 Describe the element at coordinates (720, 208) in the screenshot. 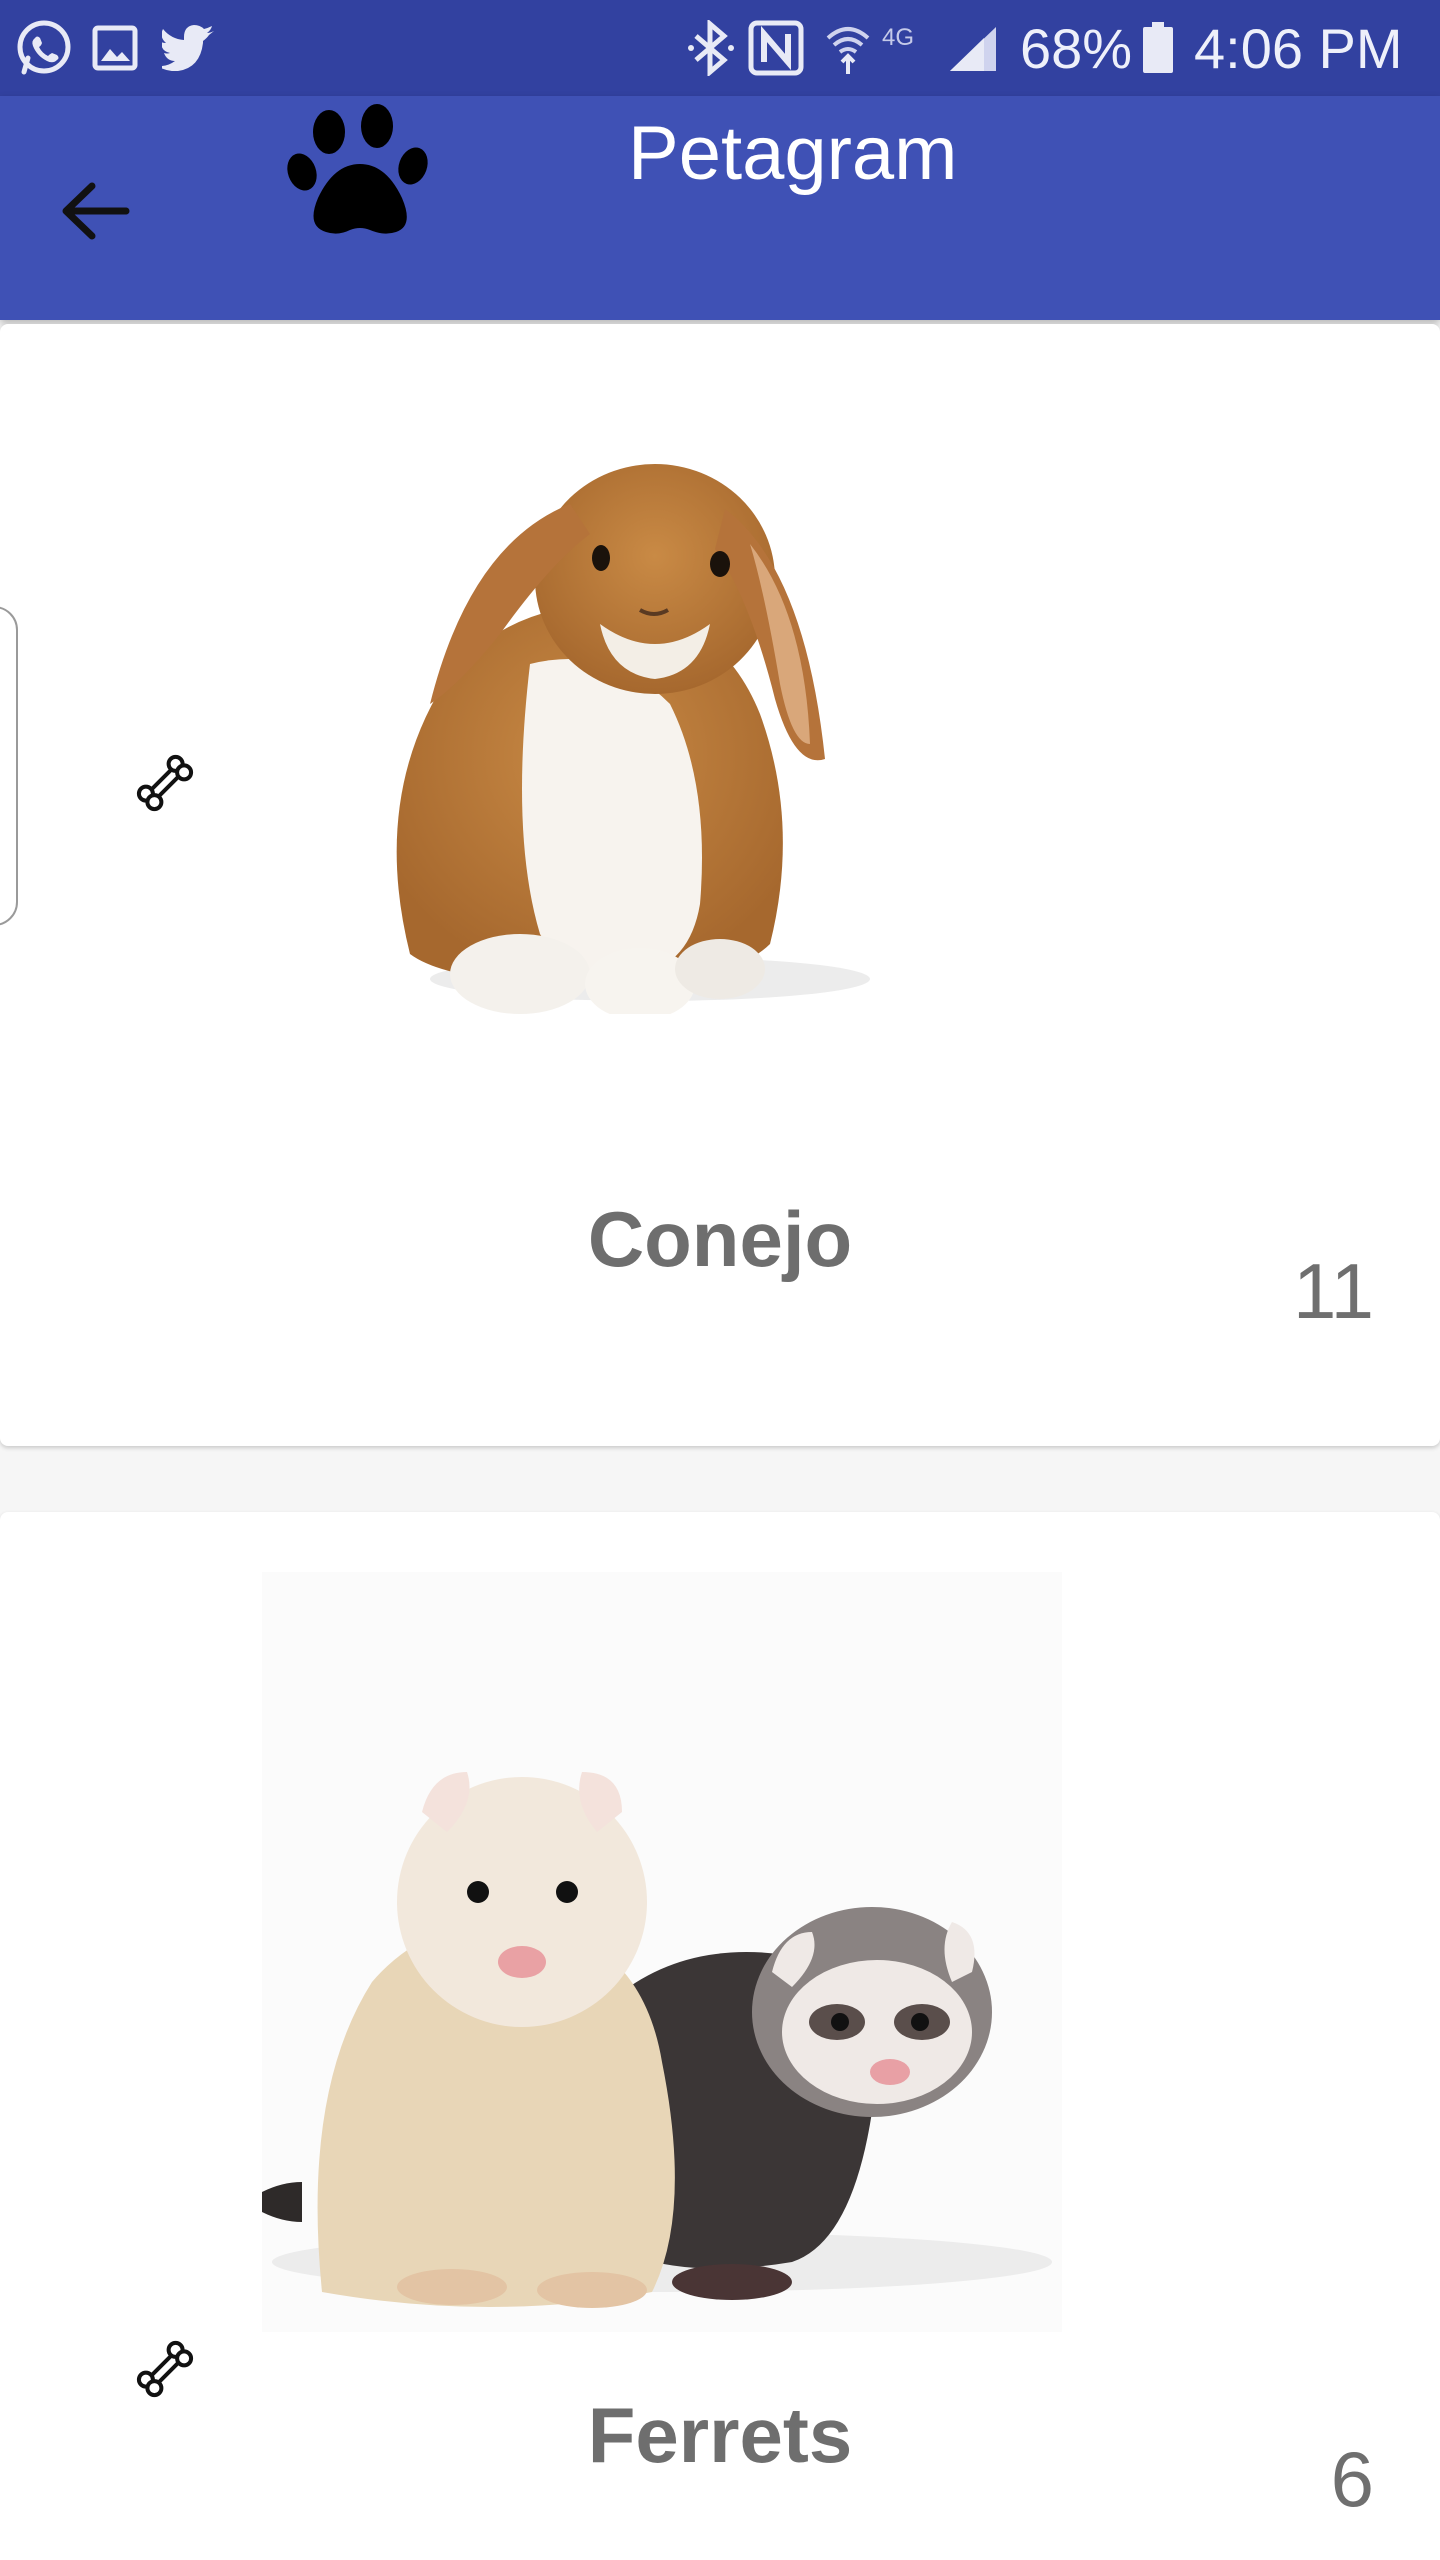

I see `app-bar: Petagram` at that location.